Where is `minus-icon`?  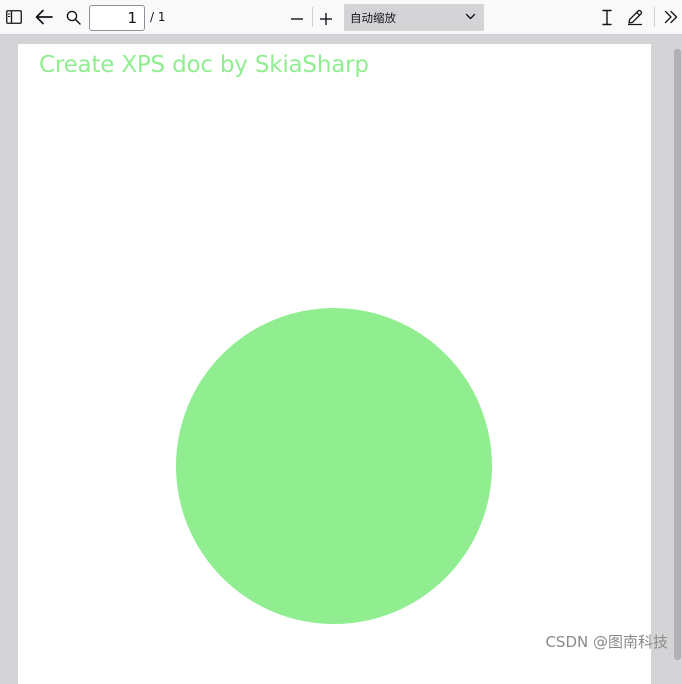
minus-icon is located at coordinates (297, 19).